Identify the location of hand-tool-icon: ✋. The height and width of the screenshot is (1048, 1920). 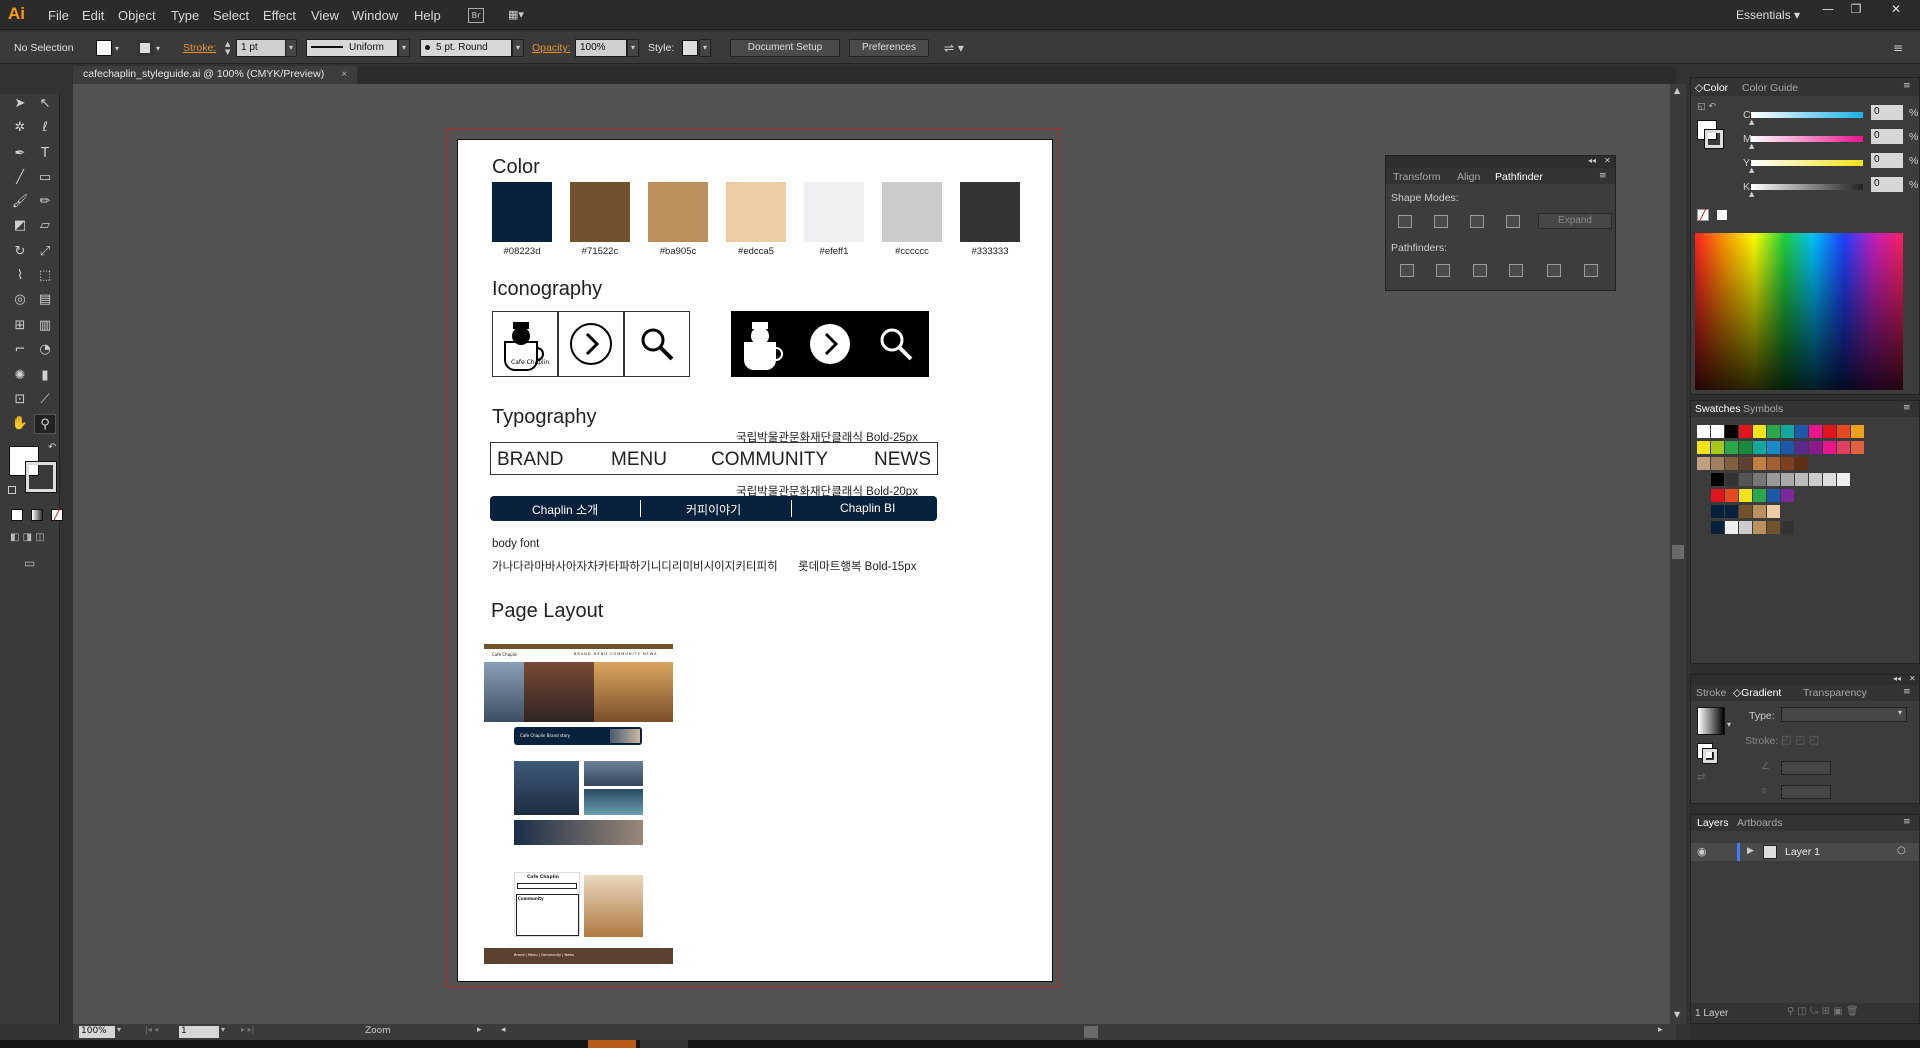
(20, 424).